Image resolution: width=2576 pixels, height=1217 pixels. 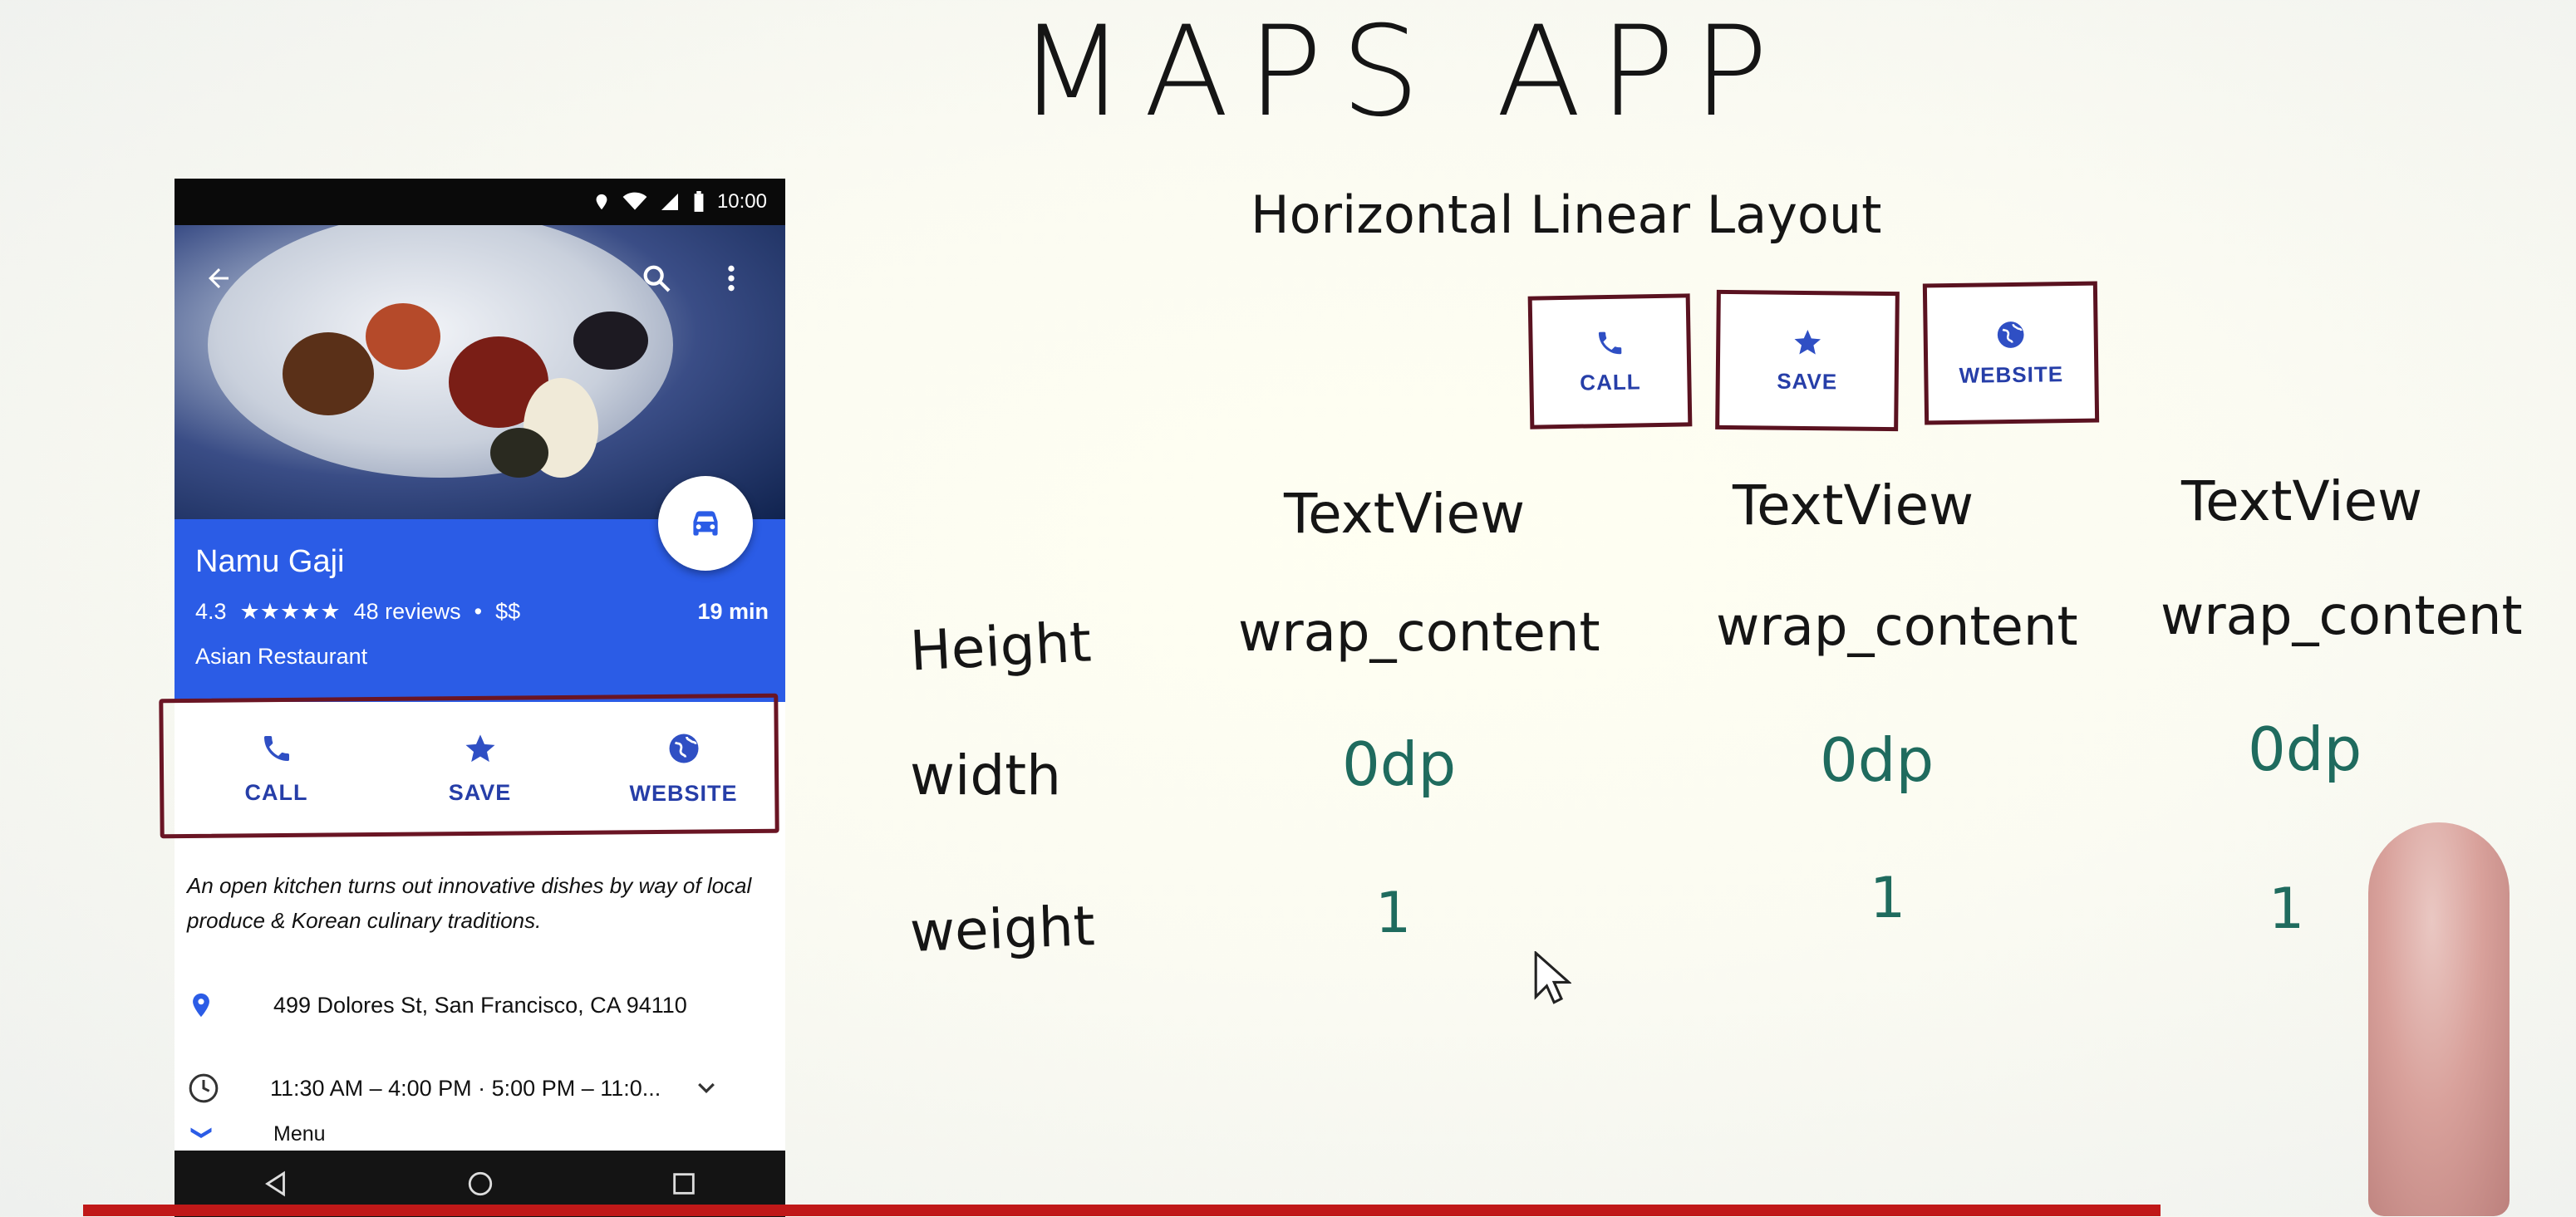 I want to click on directions-fab, so click(x=705, y=523).